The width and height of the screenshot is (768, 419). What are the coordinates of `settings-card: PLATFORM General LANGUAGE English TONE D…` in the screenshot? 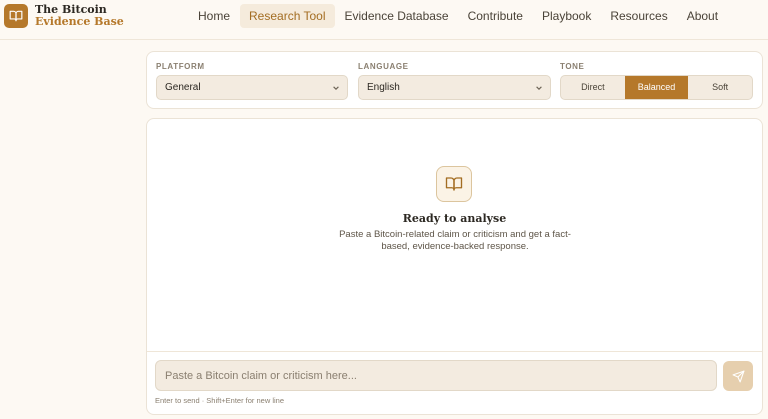 It's located at (454, 80).